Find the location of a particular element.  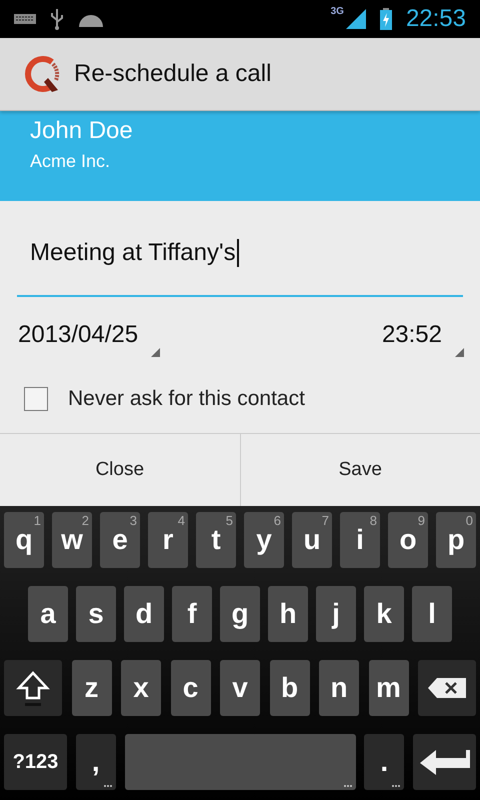

key-hint: 0 is located at coordinates (469, 520).